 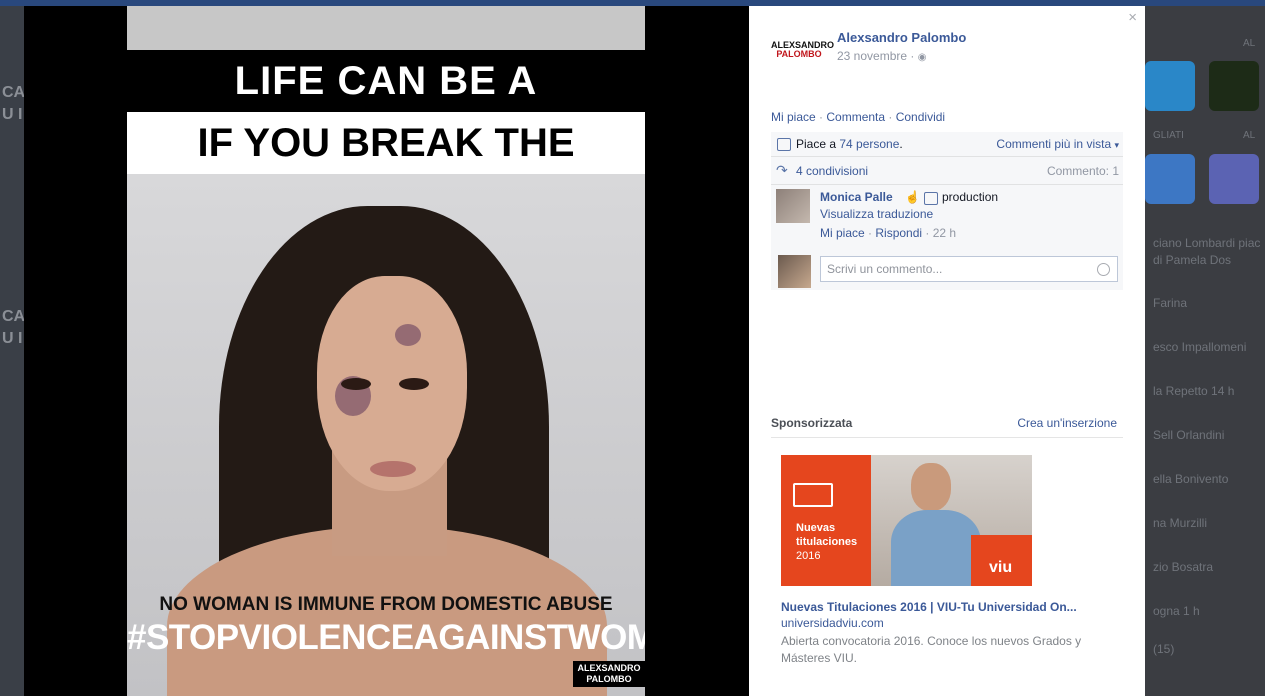 I want to click on artist-logo: ALEXSANDRO PALOMBO, so click(x=609, y=674).